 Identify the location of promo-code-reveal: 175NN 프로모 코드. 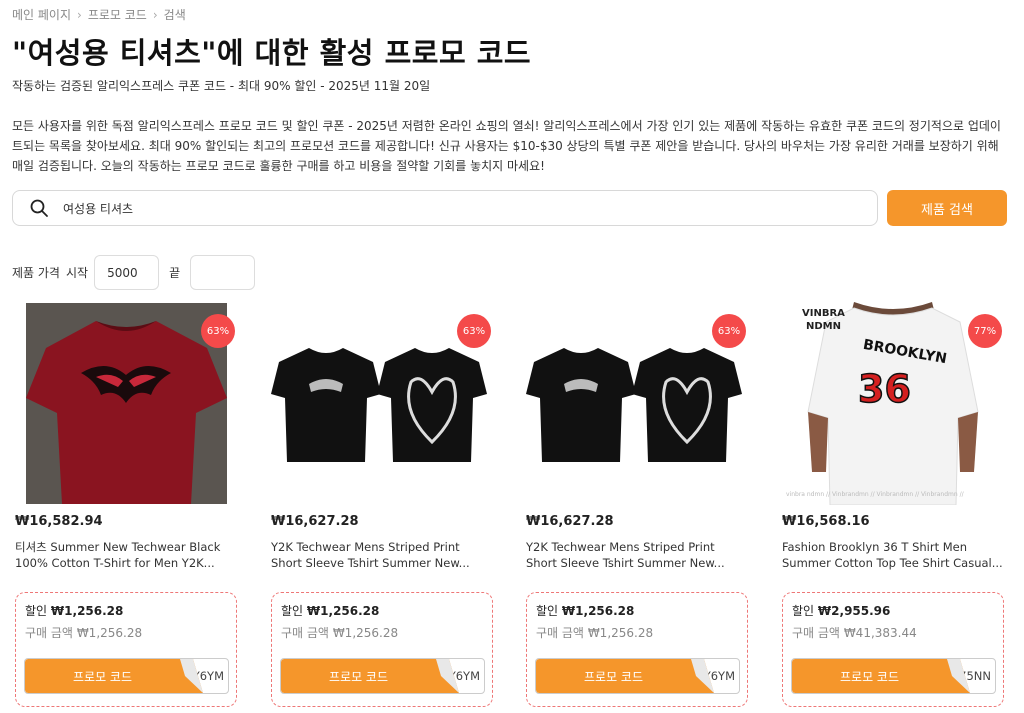
(893, 676).